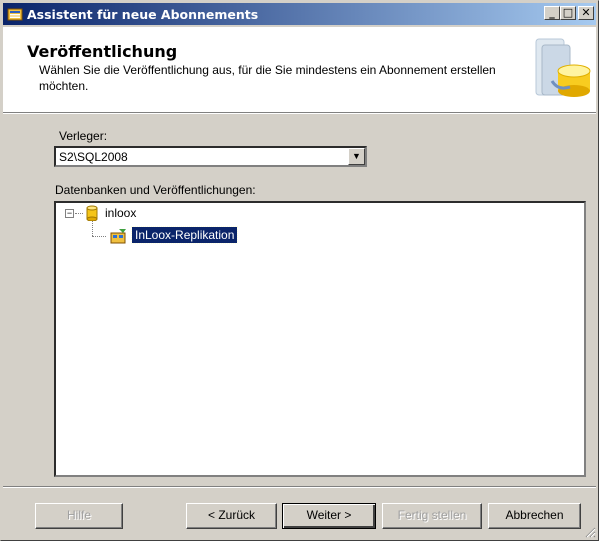 This screenshot has width=599, height=541. Describe the element at coordinates (231, 516) in the screenshot. I see `back-button: < Zurück` at that location.